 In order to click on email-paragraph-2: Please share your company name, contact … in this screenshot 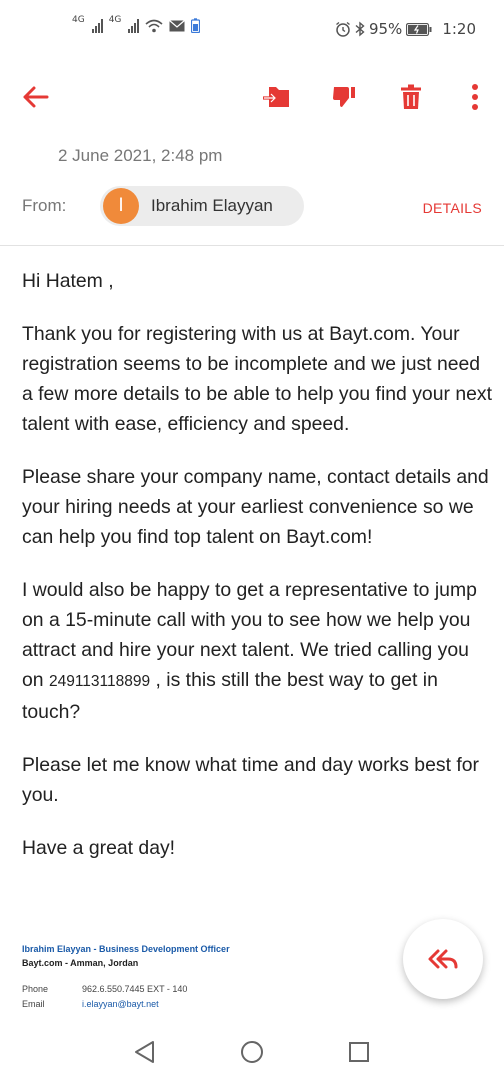, I will do `click(255, 507)`.